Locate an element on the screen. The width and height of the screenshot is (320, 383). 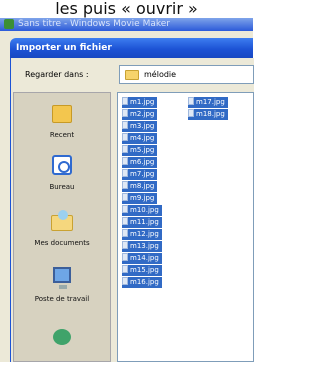
file-item: m16.jpg is located at coordinates (142, 282).